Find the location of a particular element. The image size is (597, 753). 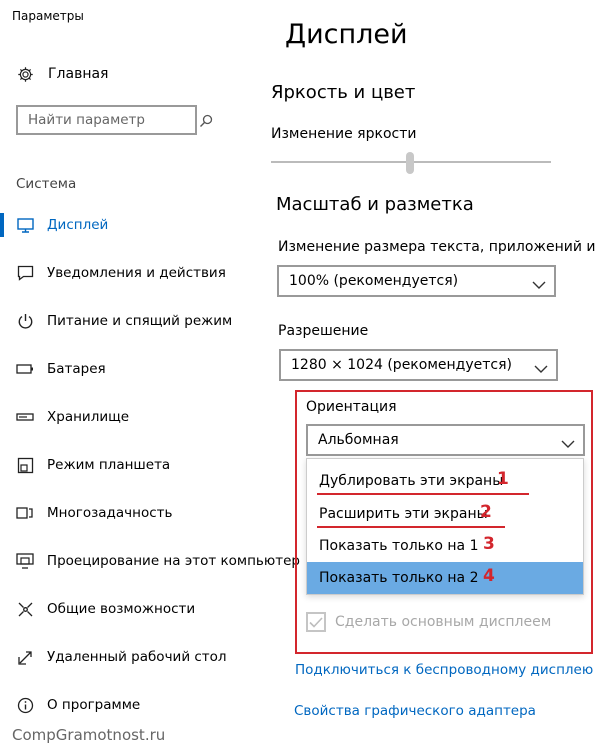

option-label: Дублировать эти экраны is located at coordinates (411, 481).